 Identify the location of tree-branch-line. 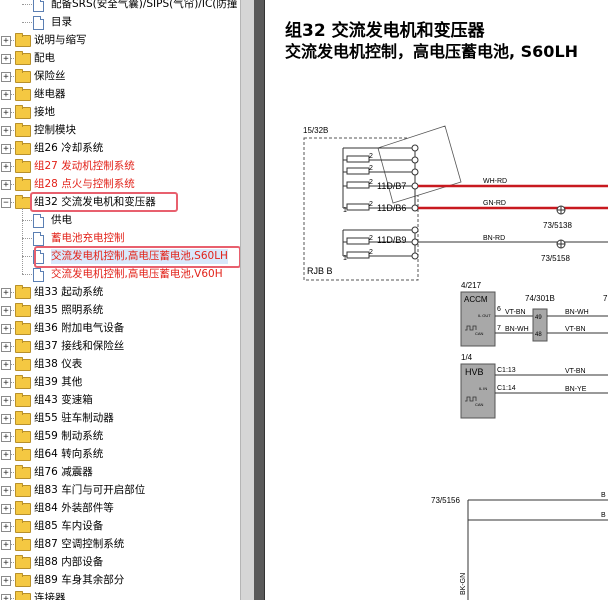
(22, 241).